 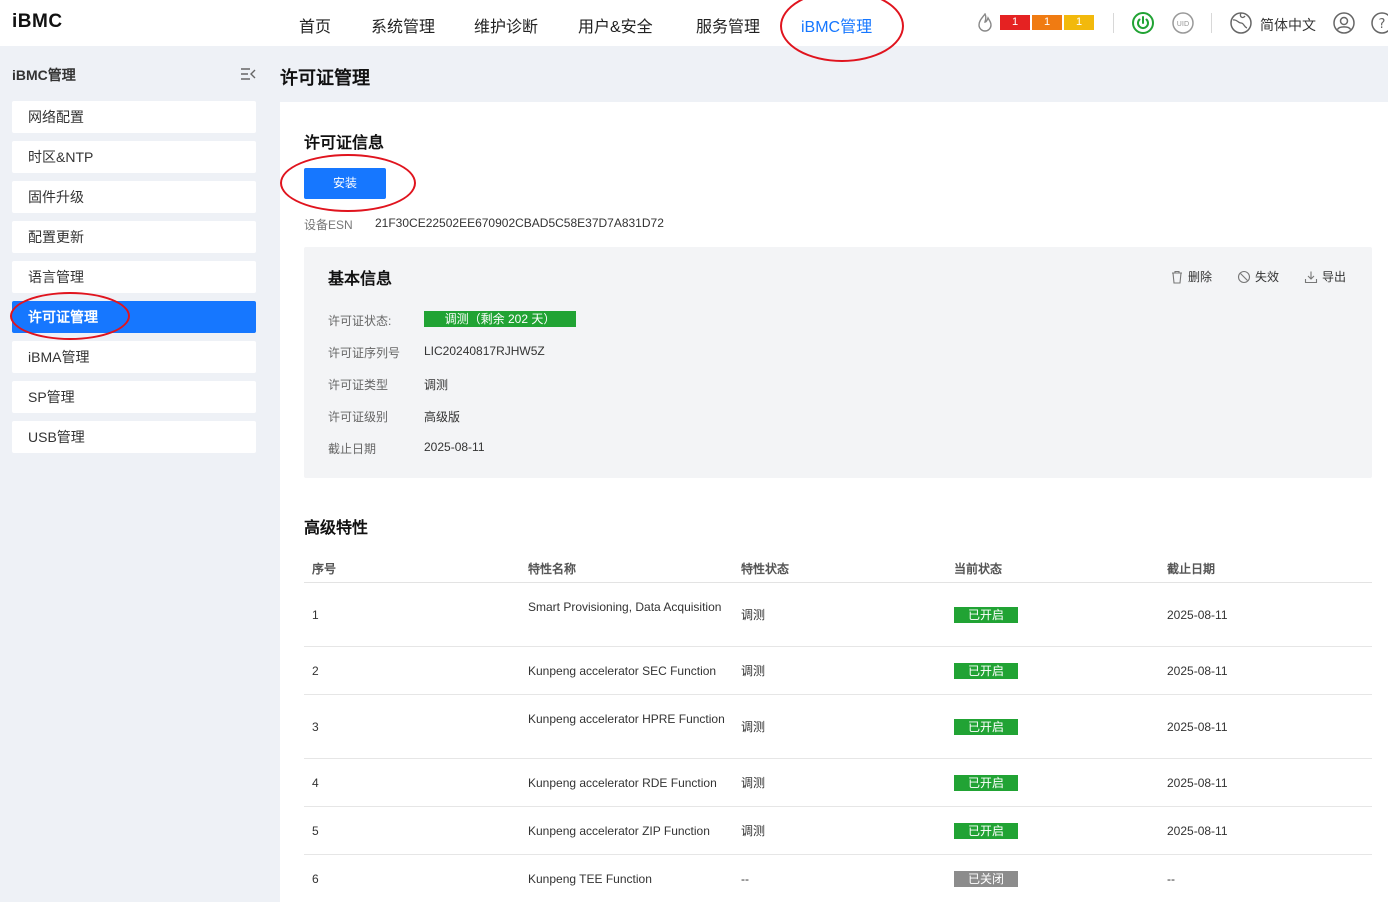 I want to click on install-button: 安装, so click(x=345, y=183).